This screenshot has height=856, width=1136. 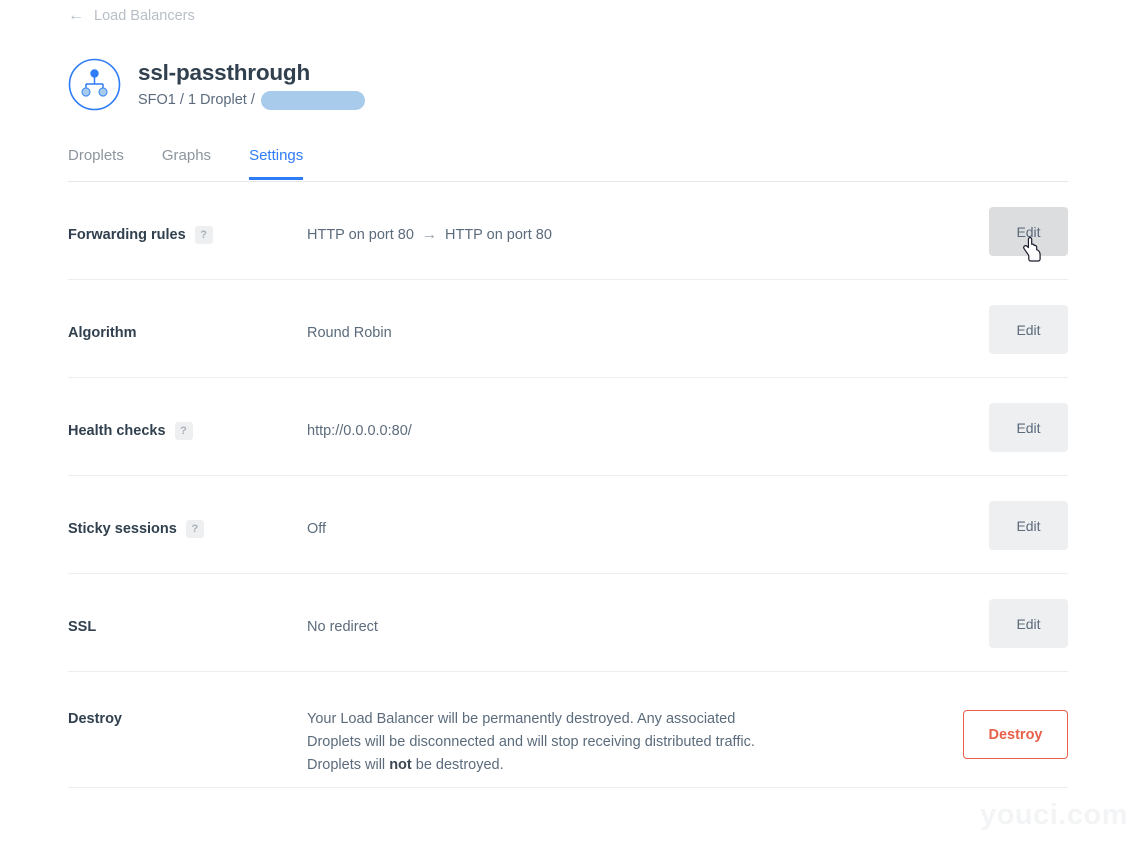 I want to click on forwarding-rule-value: HTTP on port 80 → HTTP on port 80, so click(x=599, y=235).